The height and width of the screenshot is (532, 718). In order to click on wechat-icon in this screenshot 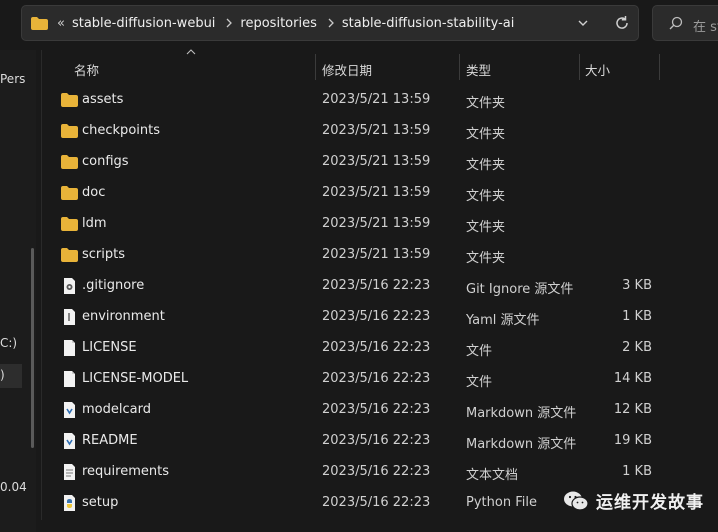, I will do `click(576, 501)`.